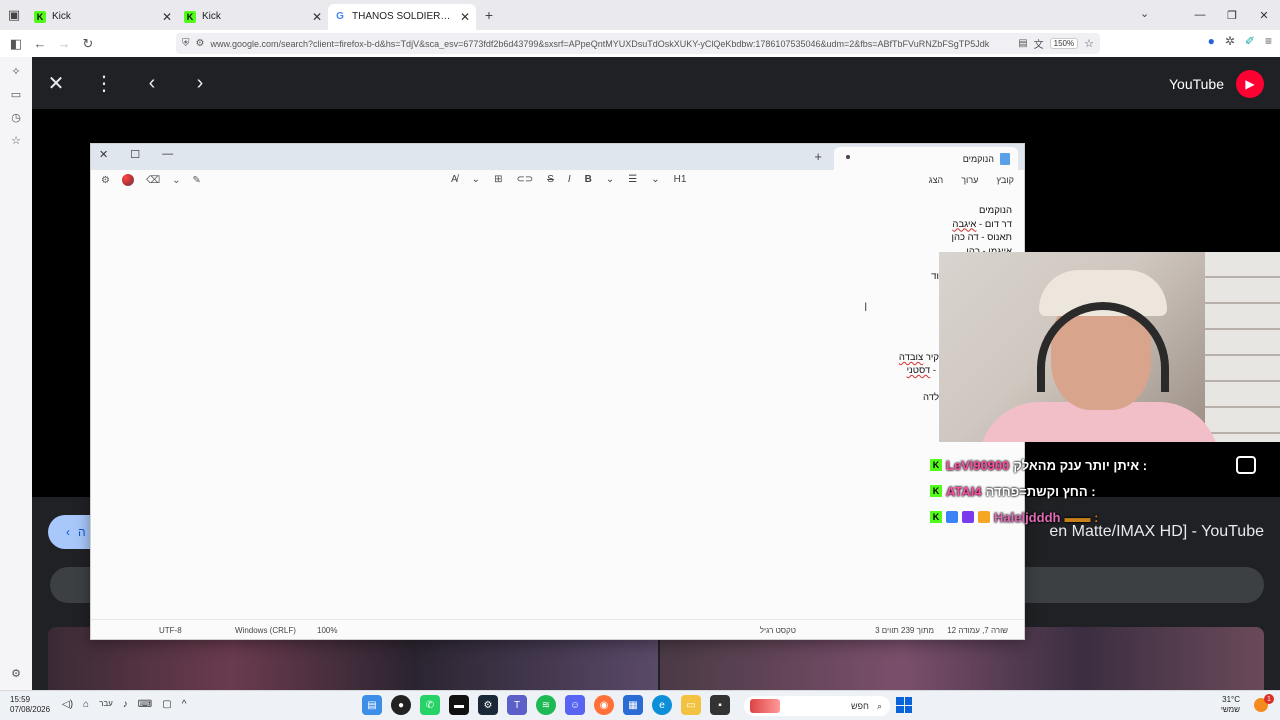  What do you see at coordinates (1269, 699) in the screenshot?
I see `notification-badge: 1` at bounding box center [1269, 699].